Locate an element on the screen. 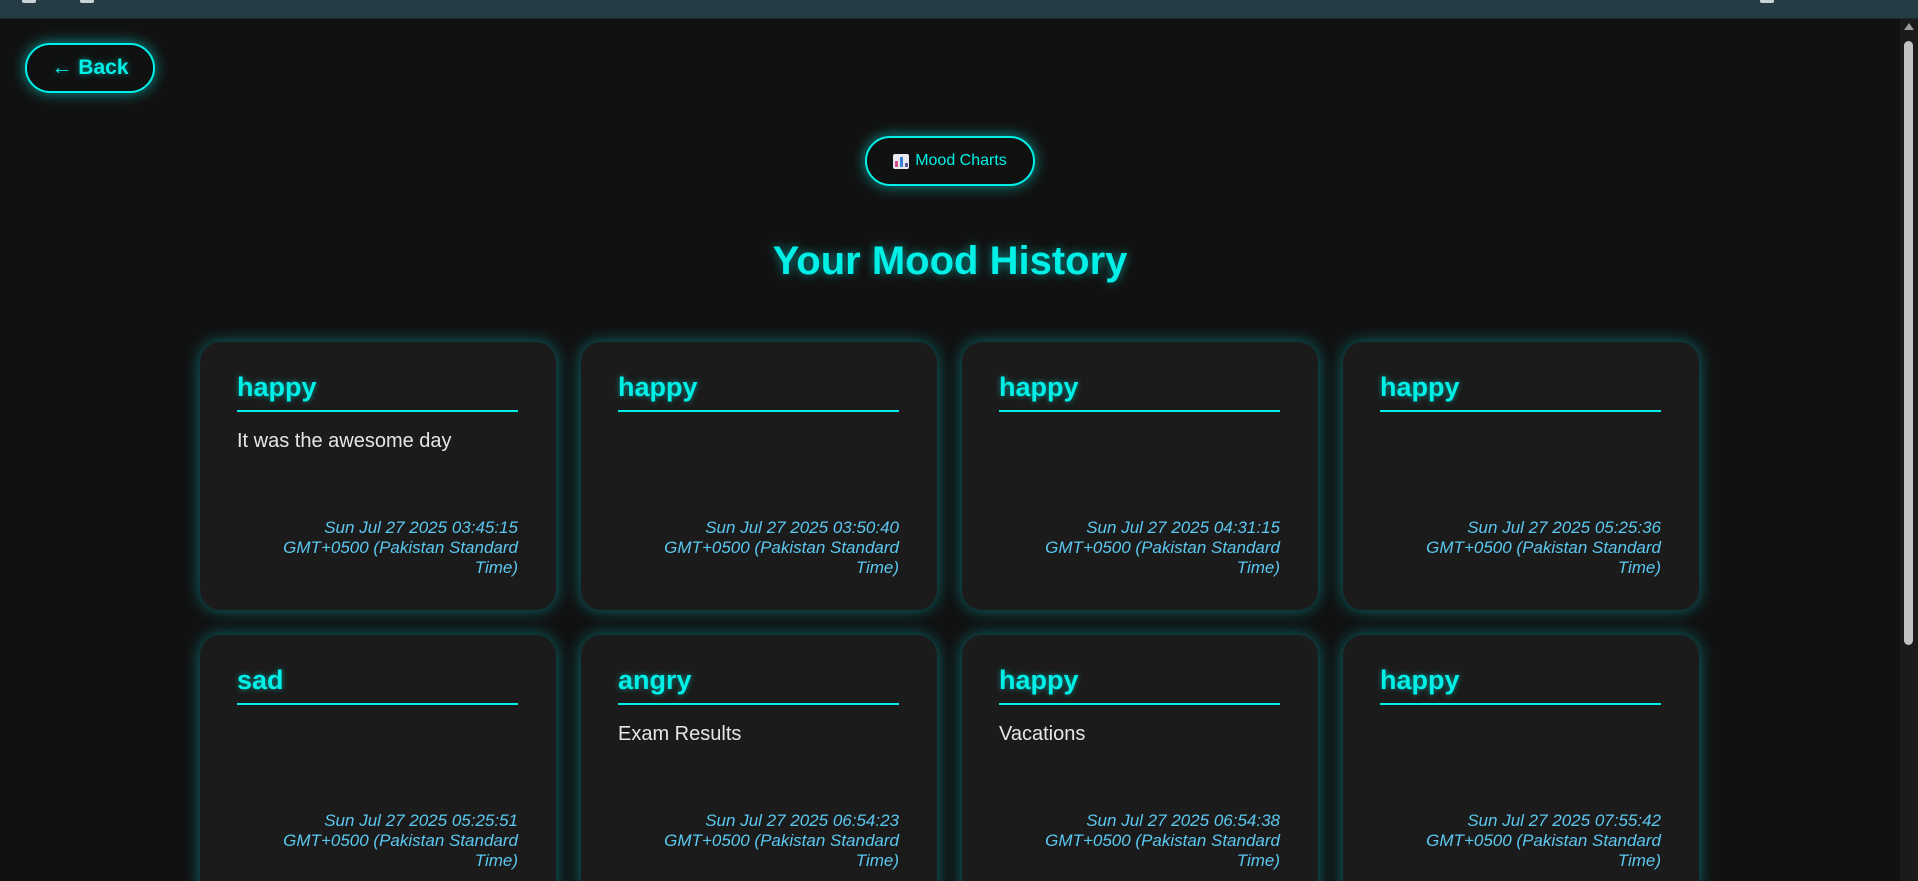 The image size is (1918, 881). back-button: ← Back is located at coordinates (90, 68).